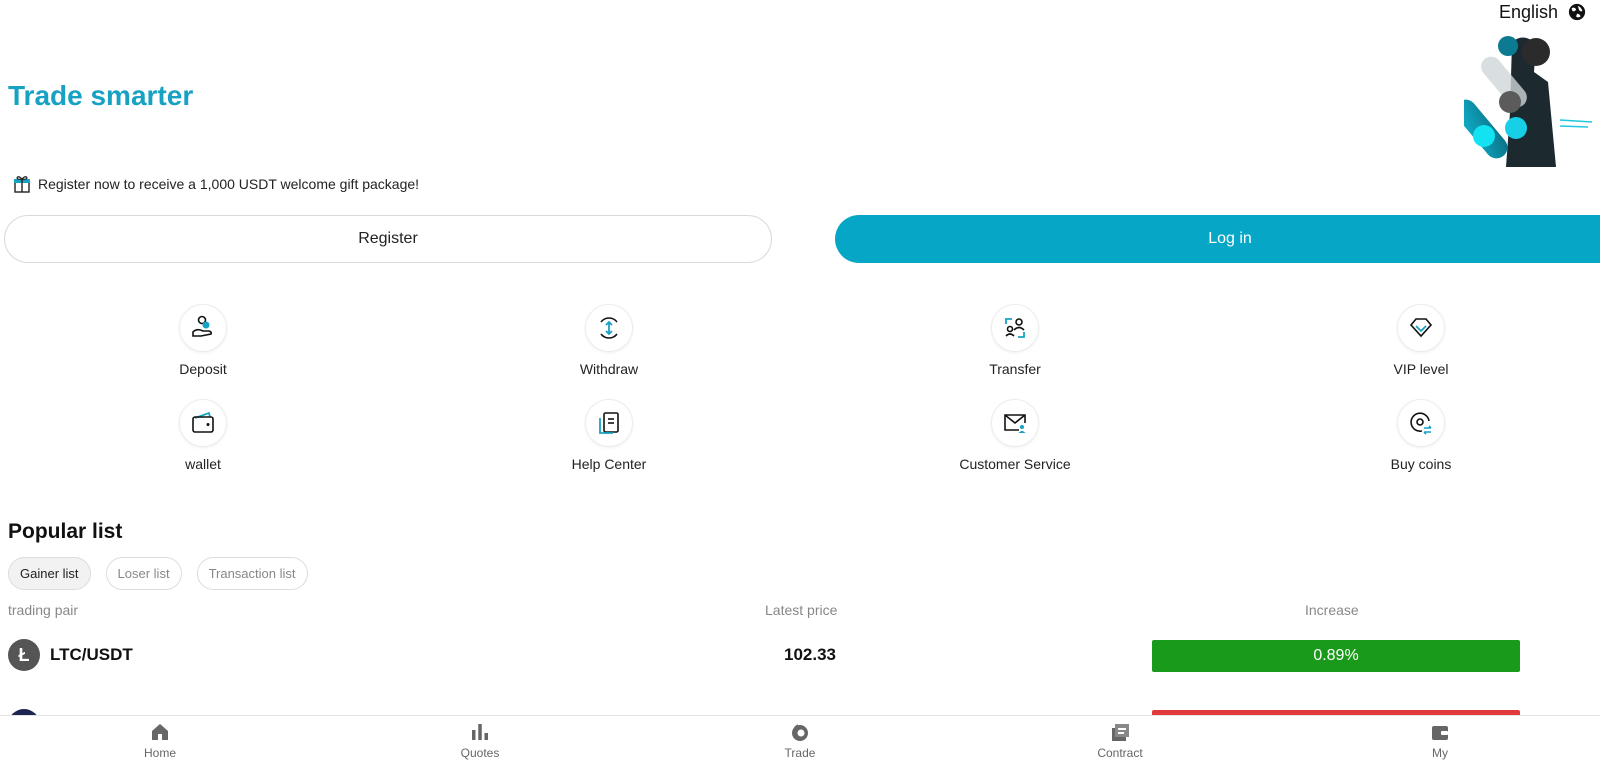 This screenshot has width=1600, height=765. I want to click on quick-action-deposit: Deposit, so click(203, 340).